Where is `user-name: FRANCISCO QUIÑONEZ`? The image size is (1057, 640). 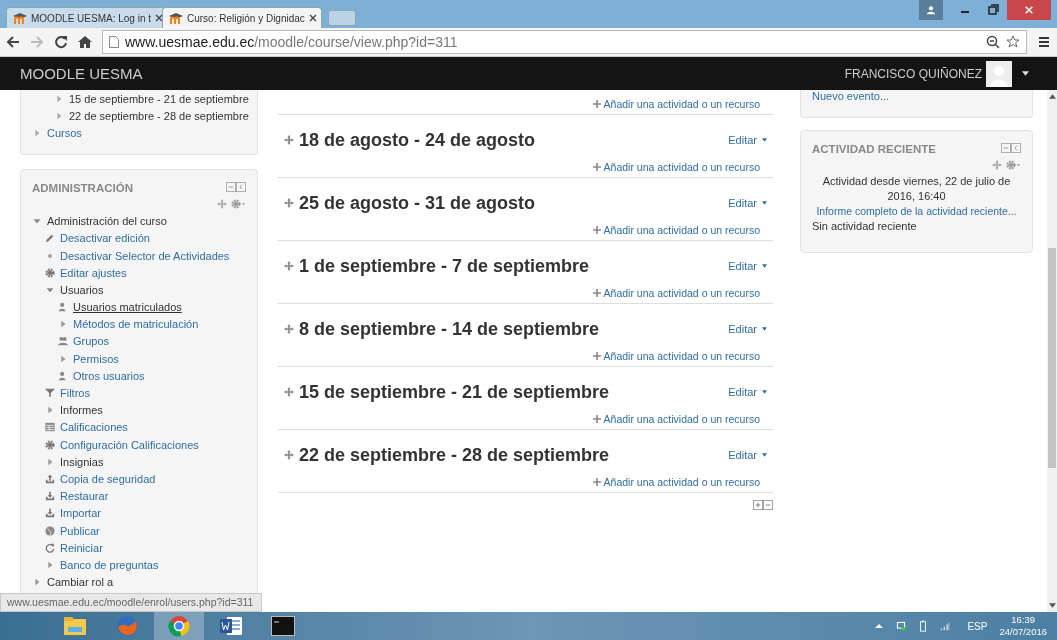
user-name: FRANCISCO QUIÑONEZ is located at coordinates (913, 73).